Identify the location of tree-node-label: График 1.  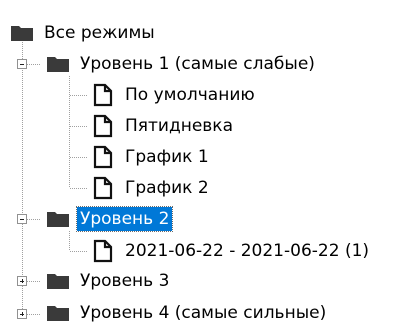
(167, 157).